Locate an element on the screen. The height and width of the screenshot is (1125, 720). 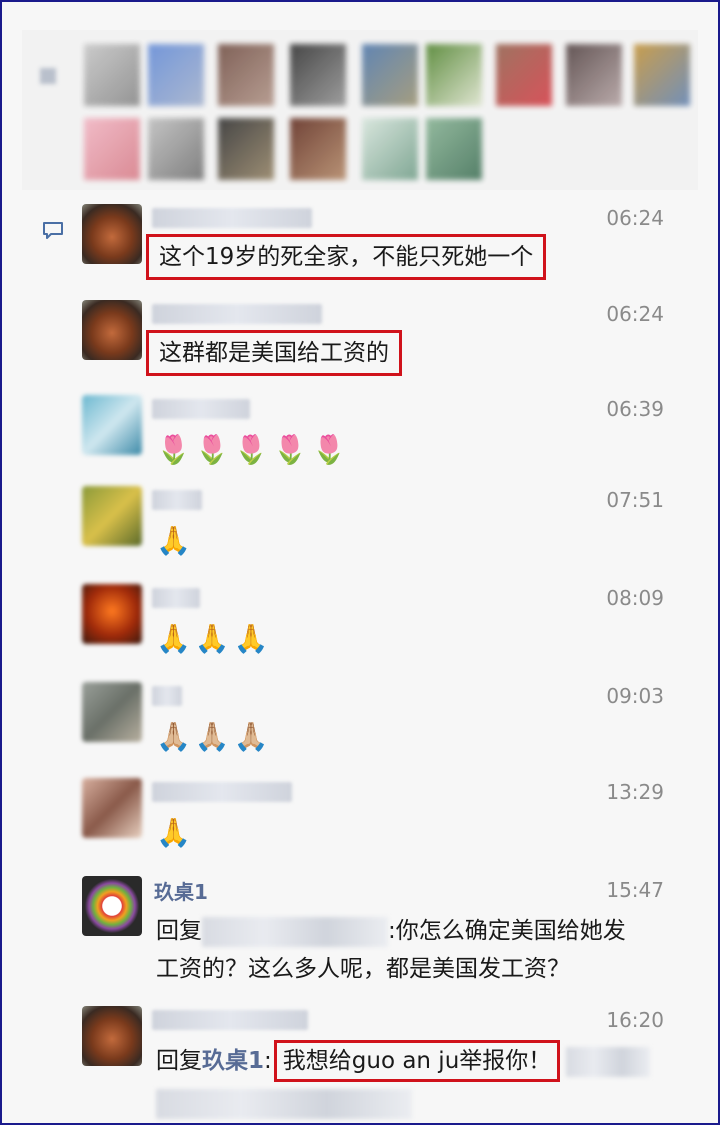
message-item: 16:20 回复玖桌1: 我想给guo an ju举报你！ is located at coordinates (392, 1064).